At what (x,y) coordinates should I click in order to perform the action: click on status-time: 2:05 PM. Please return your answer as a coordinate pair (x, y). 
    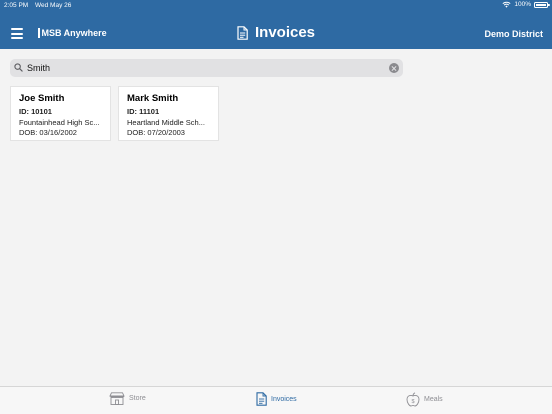
    Looking at the image, I should click on (16, 5).